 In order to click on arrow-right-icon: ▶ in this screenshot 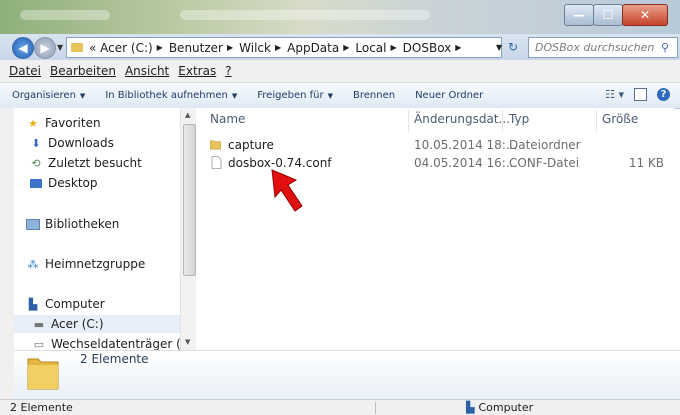, I will do `click(45, 48)`.